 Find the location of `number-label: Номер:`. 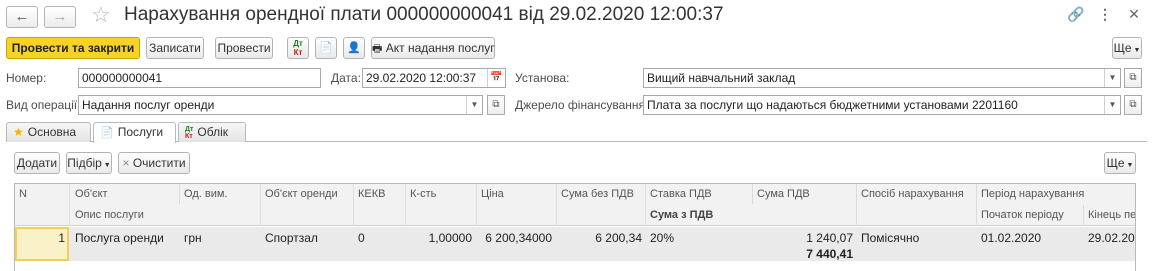

number-label: Номер: is located at coordinates (26, 78).